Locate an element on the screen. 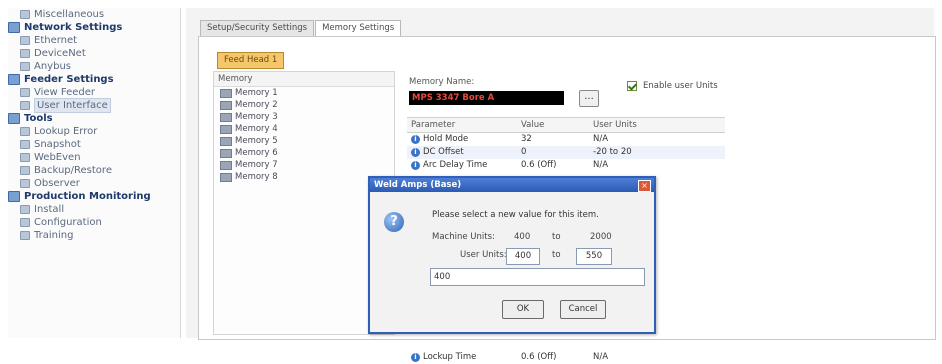  sidebar-item-label: DeviceNet is located at coordinates (60, 53).